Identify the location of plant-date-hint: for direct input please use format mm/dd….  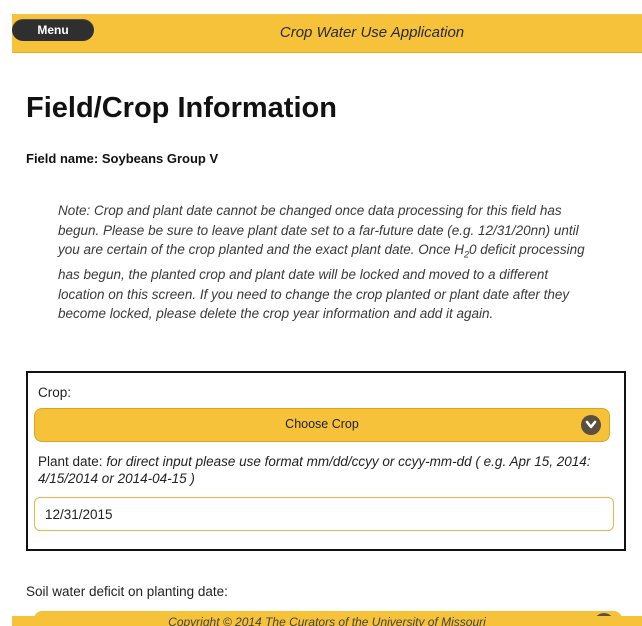
(314, 470).